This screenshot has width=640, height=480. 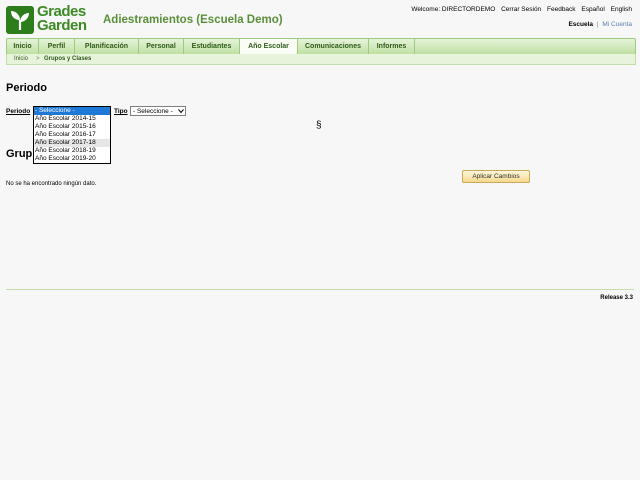 What do you see at coordinates (212, 46) in the screenshot?
I see `nav-item-estudiantes: Estudiantes` at bounding box center [212, 46].